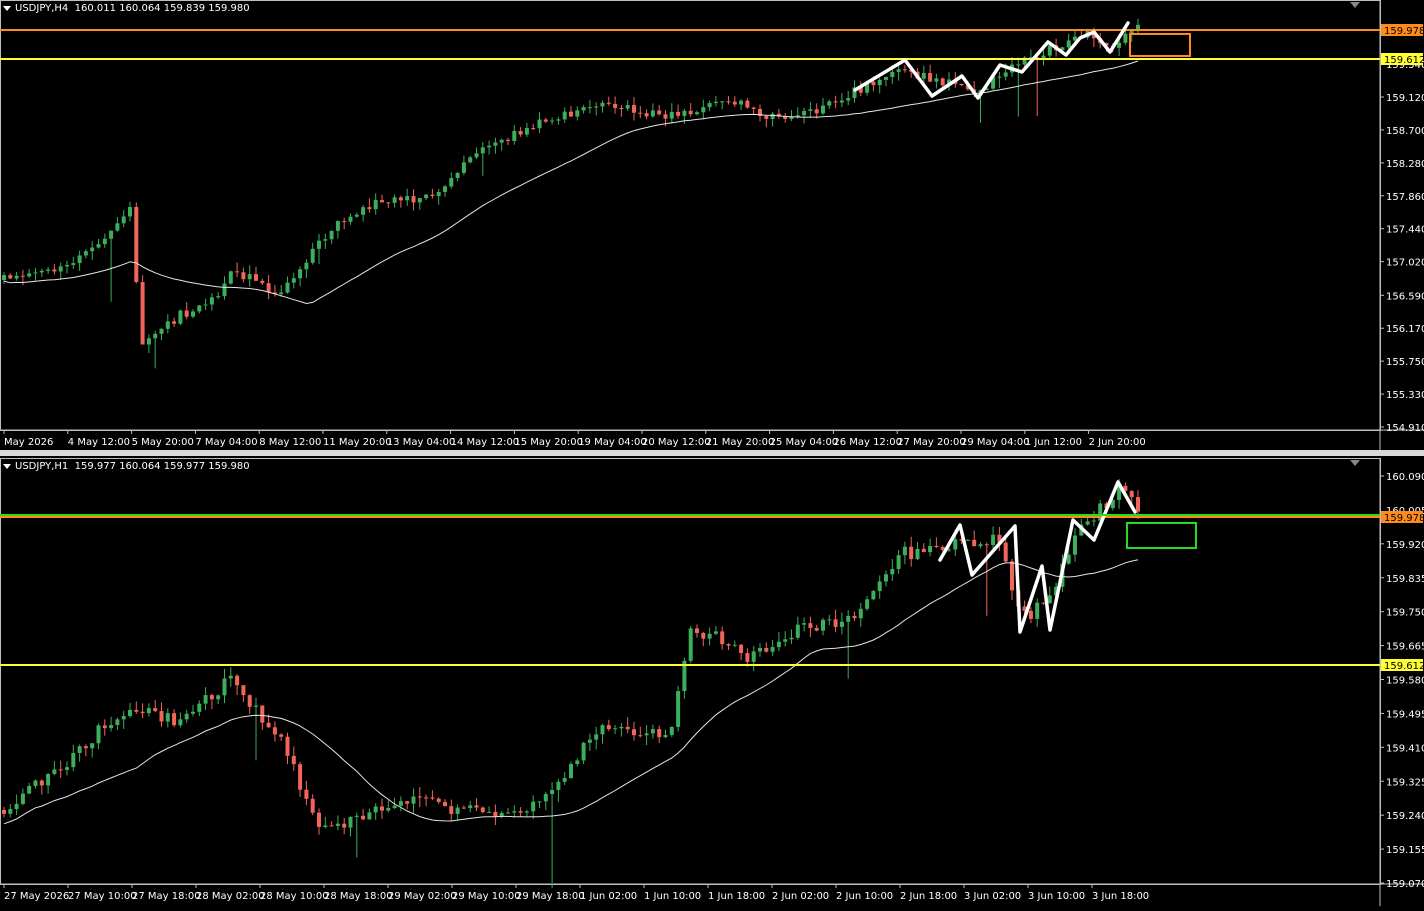  Describe the element at coordinates (1404, 31) in the screenshot. I see `price-level-tag-label: 159.978` at that location.